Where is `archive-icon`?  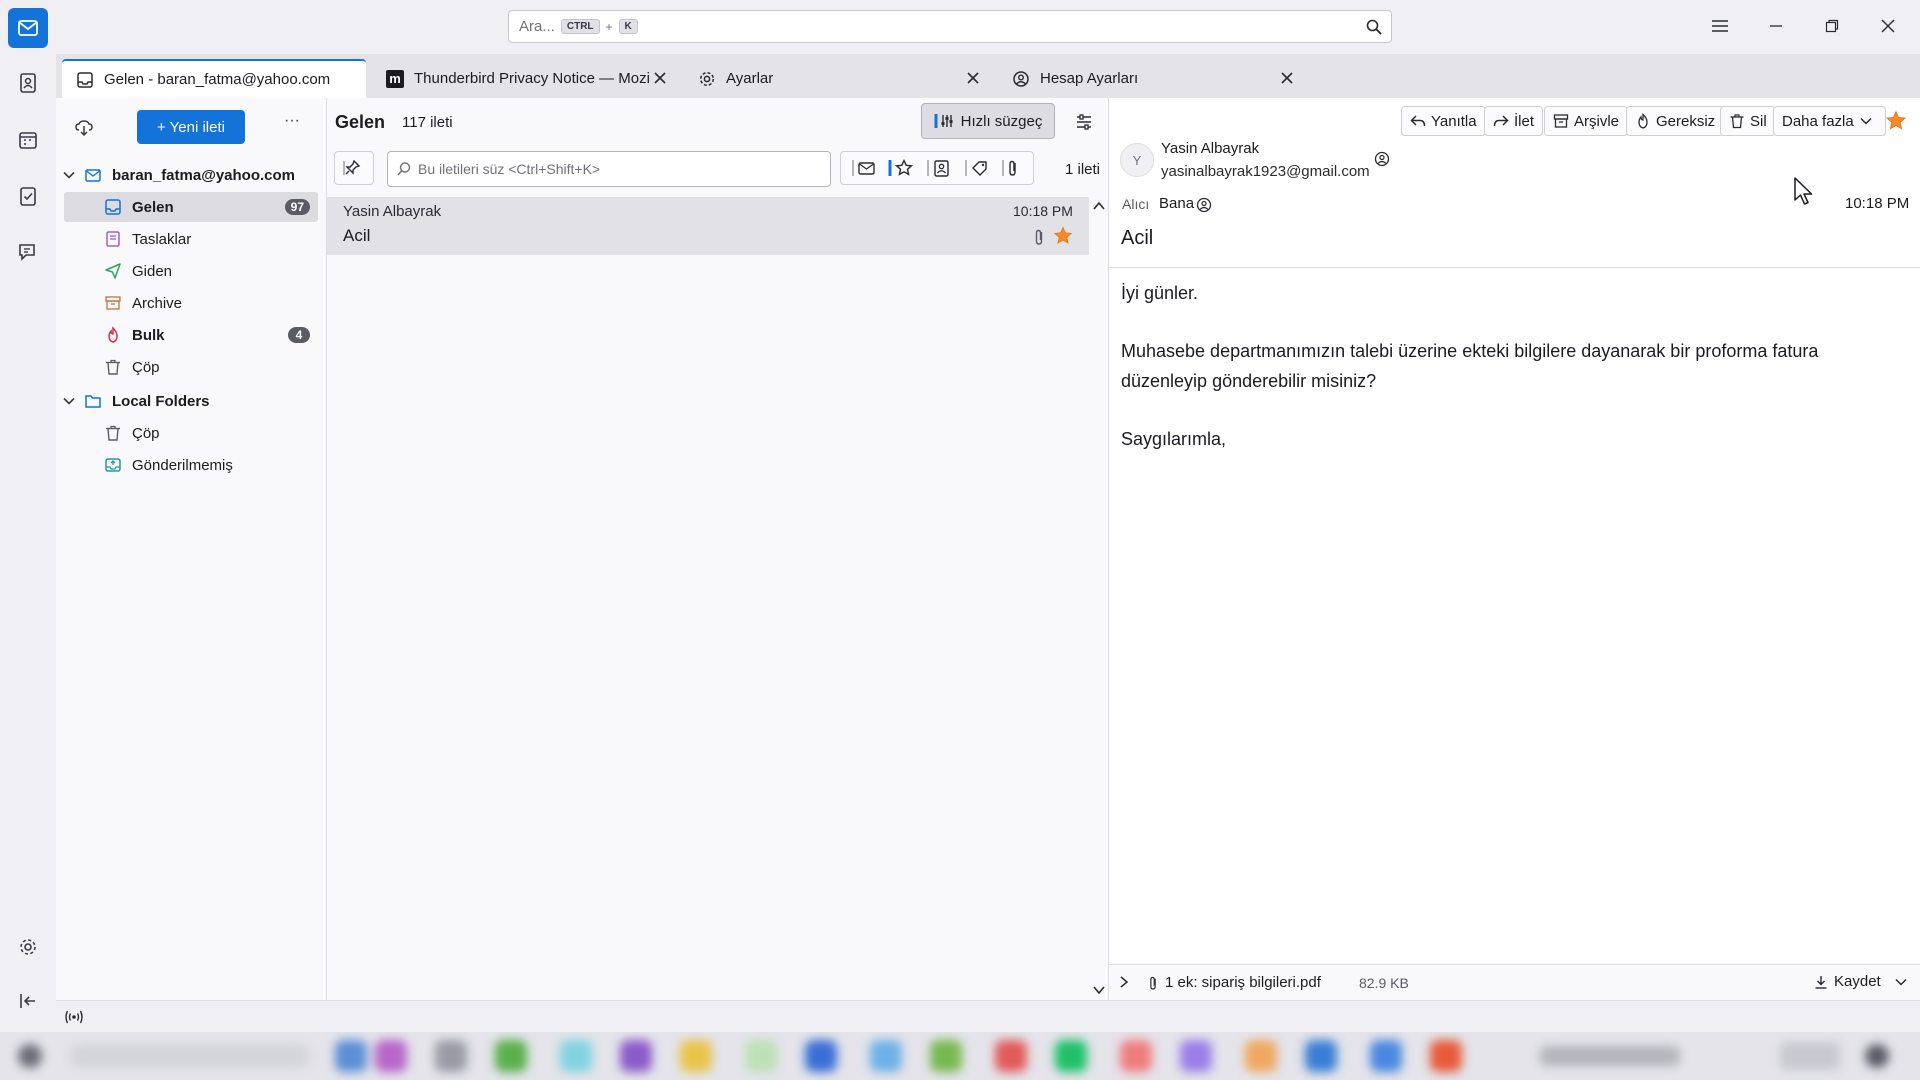
archive-icon is located at coordinates (113, 303).